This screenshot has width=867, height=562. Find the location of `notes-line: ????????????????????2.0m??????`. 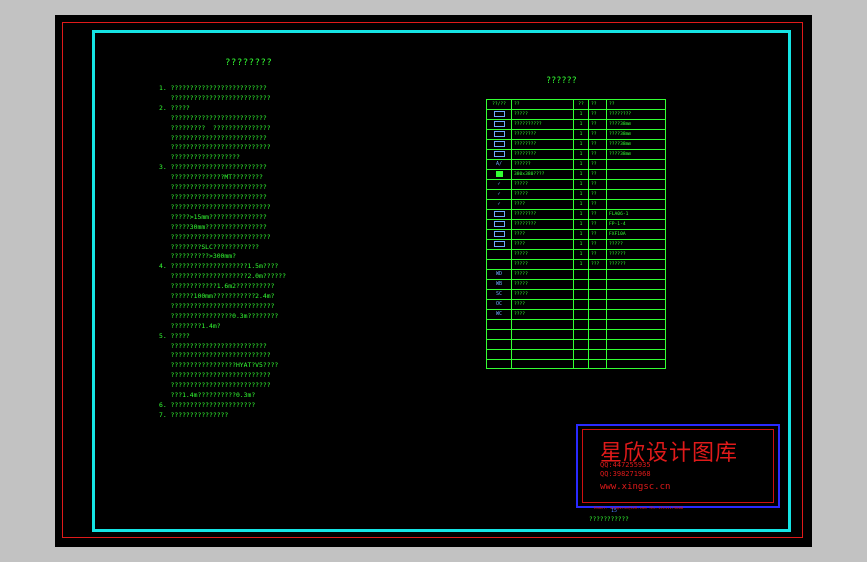

notes-line: ????????????????????2.0m?????? is located at coordinates (222, 276).